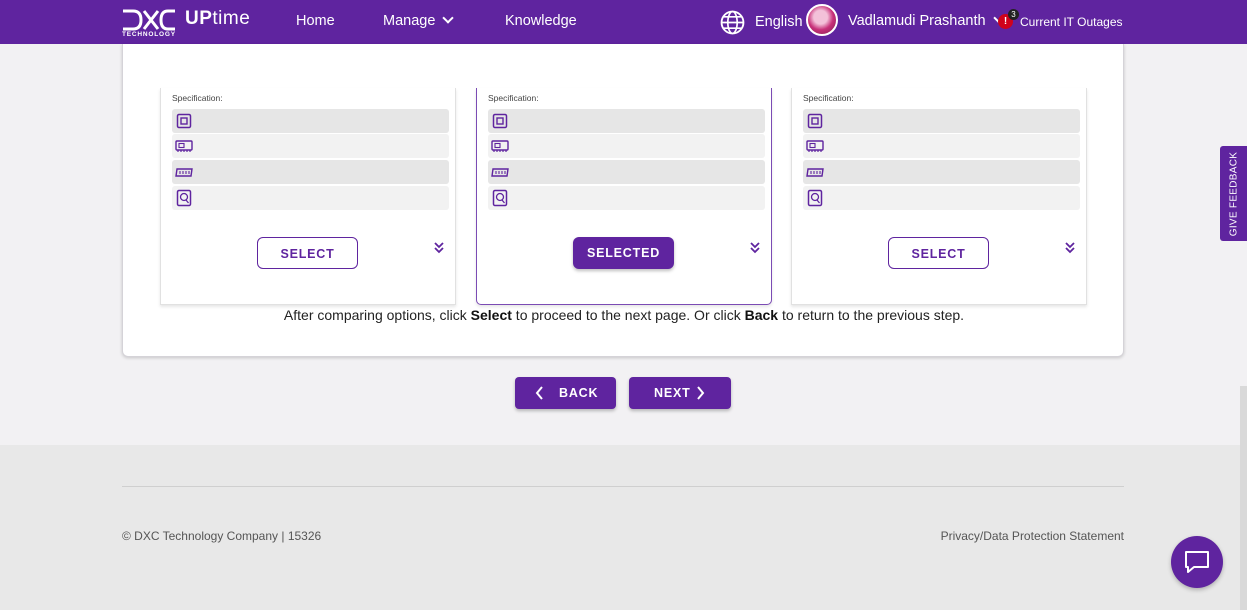  Describe the element at coordinates (623, 486) in the screenshot. I see `footer-divider` at that location.